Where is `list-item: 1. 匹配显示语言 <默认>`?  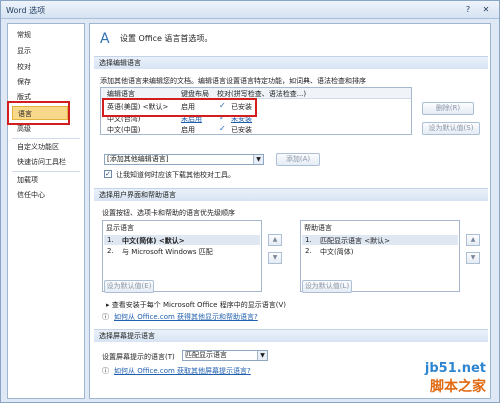 list-item: 1. 匹配显示语言 <默认> is located at coordinates (380, 240).